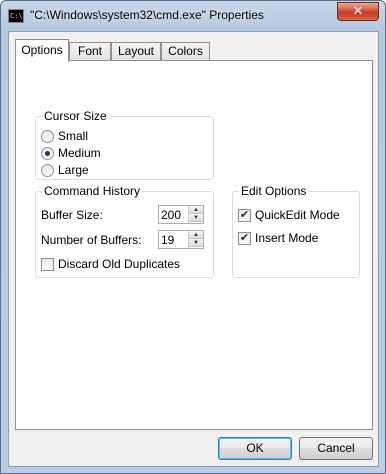 The width and height of the screenshot is (386, 474). What do you see at coordinates (336, 448) in the screenshot?
I see `cancel-button: Cancel` at bounding box center [336, 448].